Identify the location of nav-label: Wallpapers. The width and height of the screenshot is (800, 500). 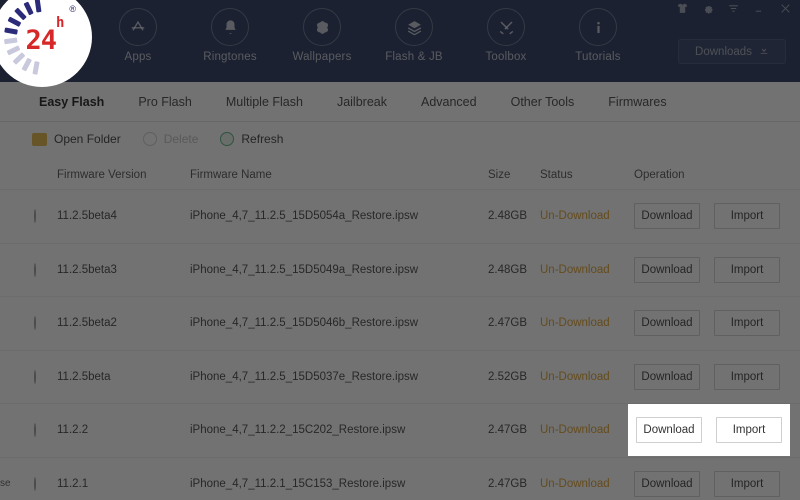
(322, 57).